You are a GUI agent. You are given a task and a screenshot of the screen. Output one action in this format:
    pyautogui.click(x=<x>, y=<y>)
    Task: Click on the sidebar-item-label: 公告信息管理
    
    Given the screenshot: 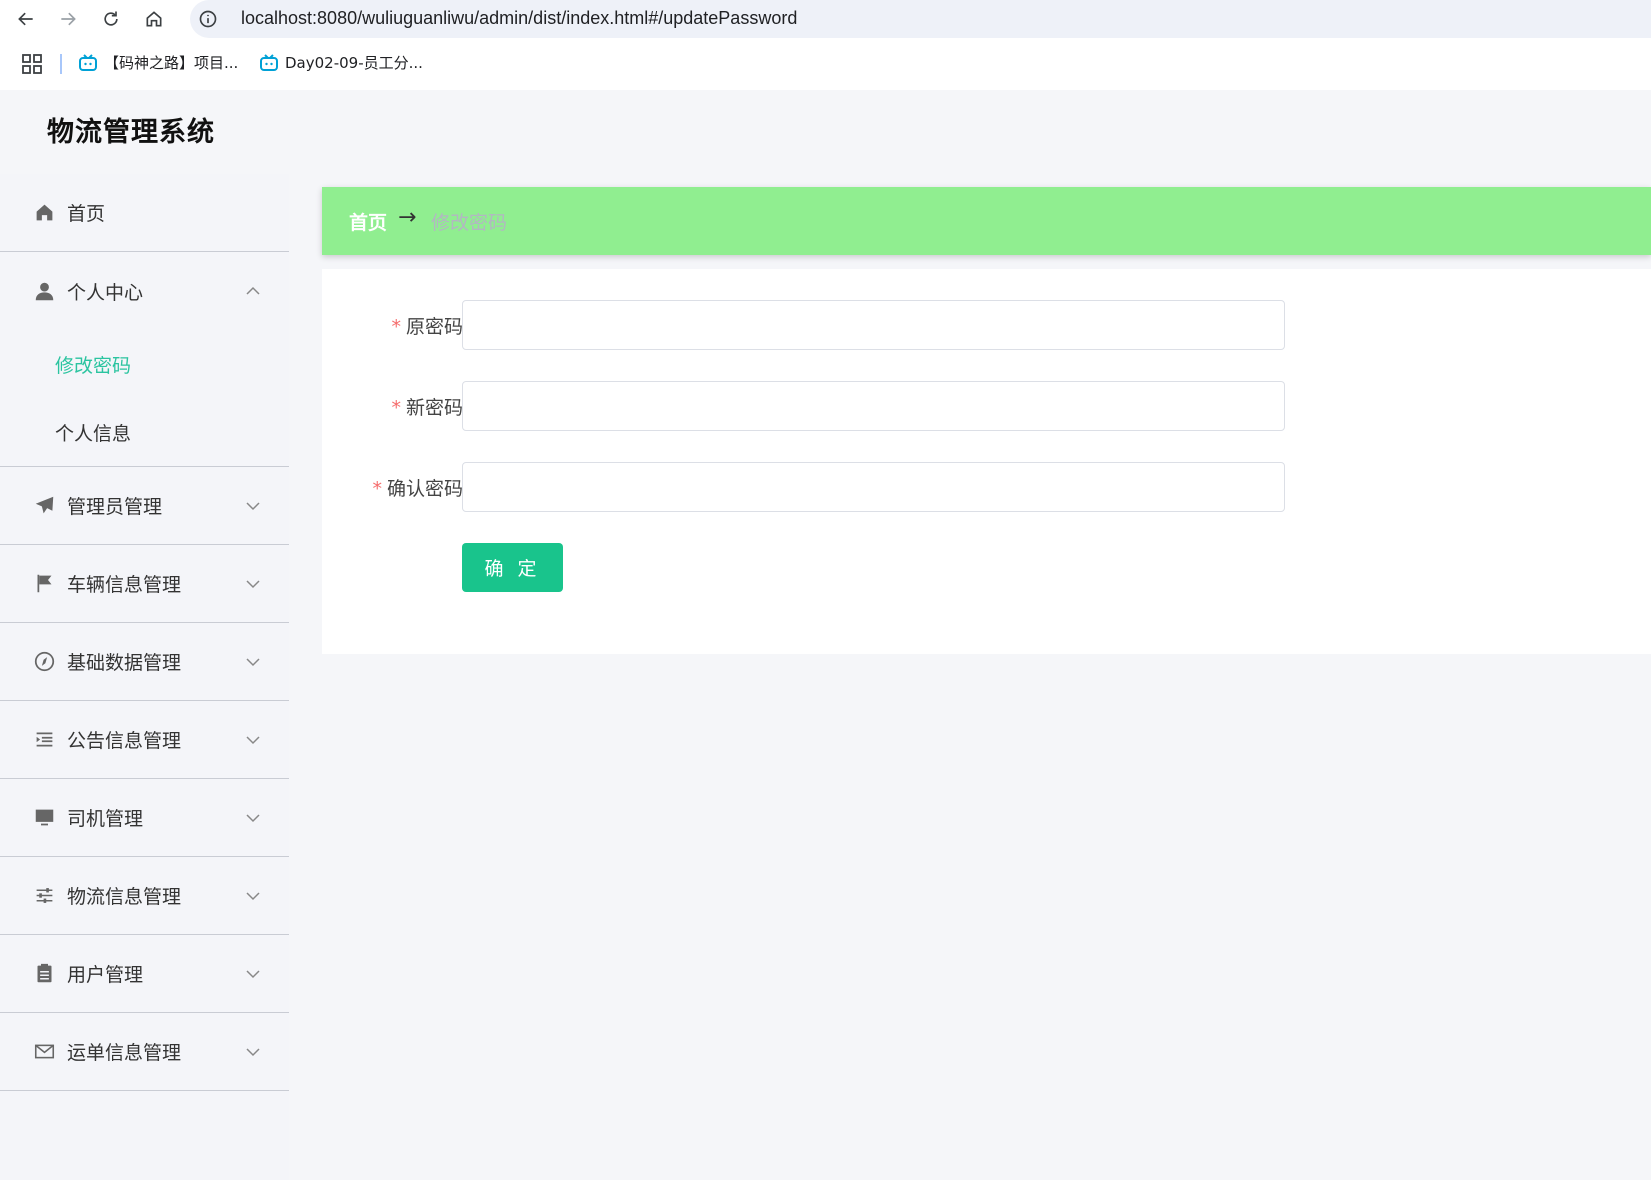 What is the action you would take?
    pyautogui.click(x=124, y=741)
    